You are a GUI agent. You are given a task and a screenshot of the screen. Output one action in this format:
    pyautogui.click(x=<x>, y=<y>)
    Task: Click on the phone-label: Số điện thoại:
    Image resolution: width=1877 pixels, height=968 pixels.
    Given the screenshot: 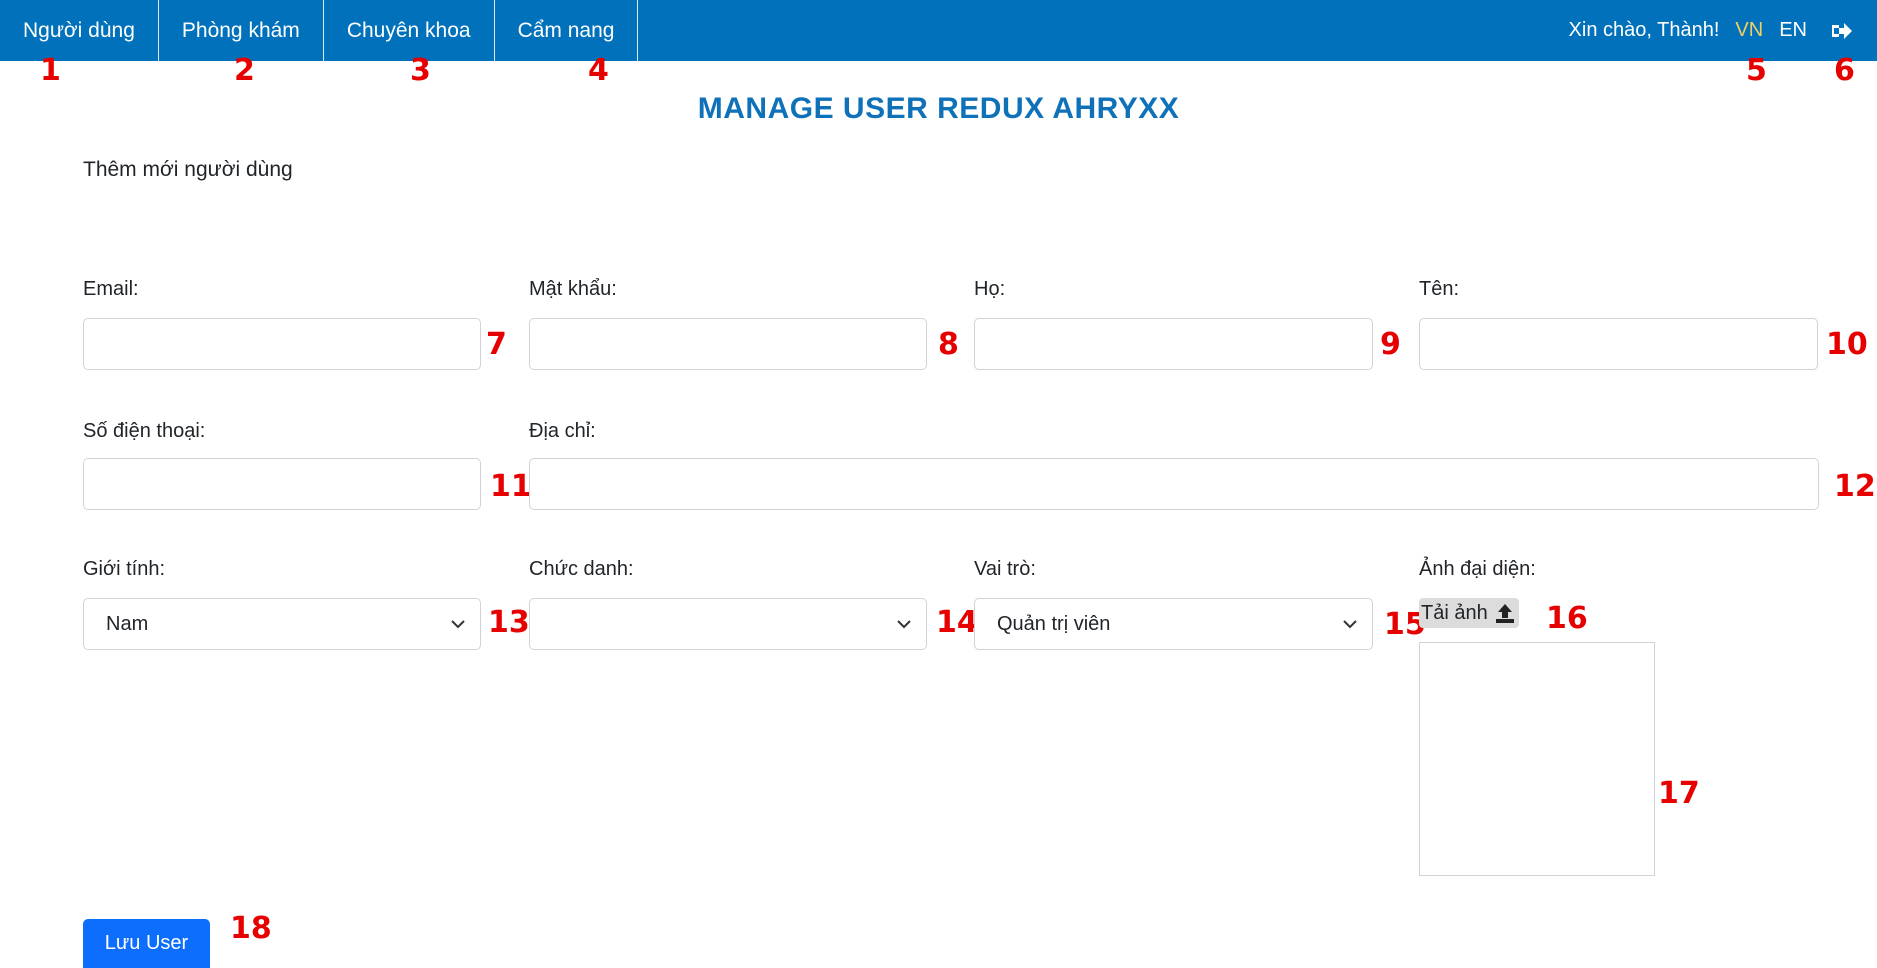 What is the action you would take?
    pyautogui.click(x=144, y=431)
    